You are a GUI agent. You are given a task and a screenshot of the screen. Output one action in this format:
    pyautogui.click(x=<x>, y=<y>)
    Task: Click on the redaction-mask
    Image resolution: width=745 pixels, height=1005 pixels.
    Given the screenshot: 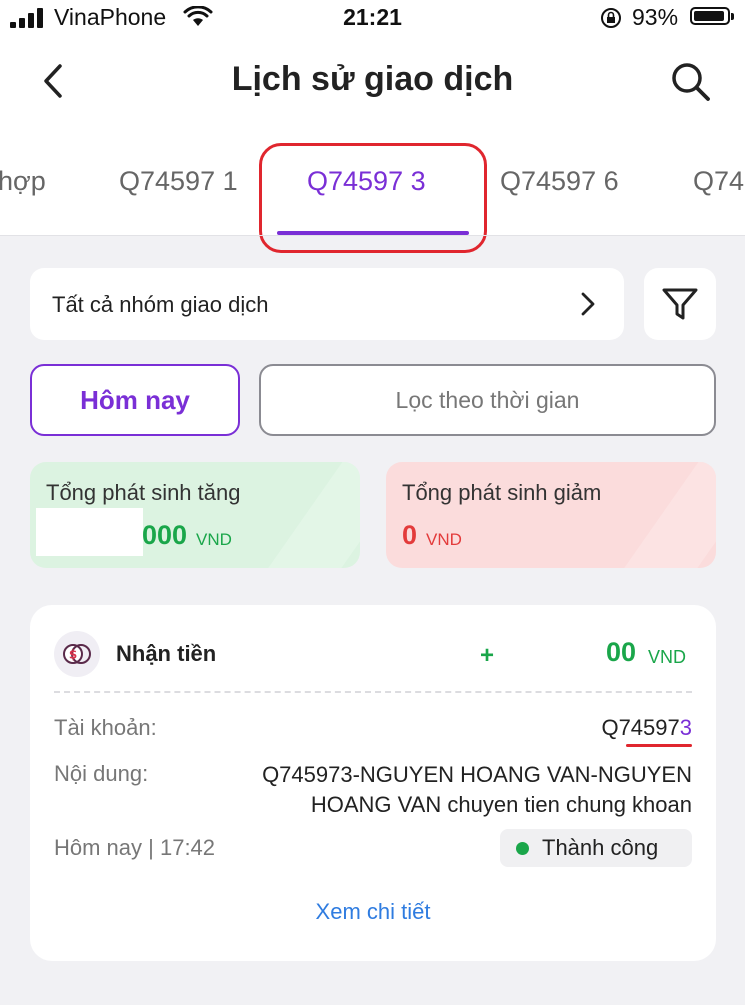 What is the action you would take?
    pyautogui.click(x=89, y=532)
    